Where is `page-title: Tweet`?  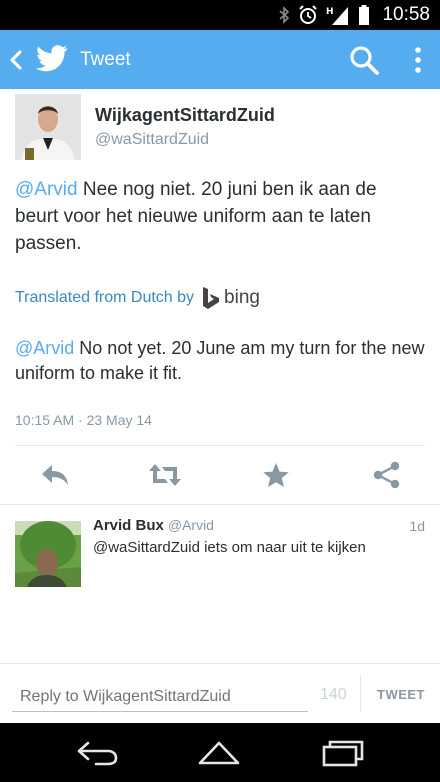
page-title: Tweet is located at coordinates (105, 59).